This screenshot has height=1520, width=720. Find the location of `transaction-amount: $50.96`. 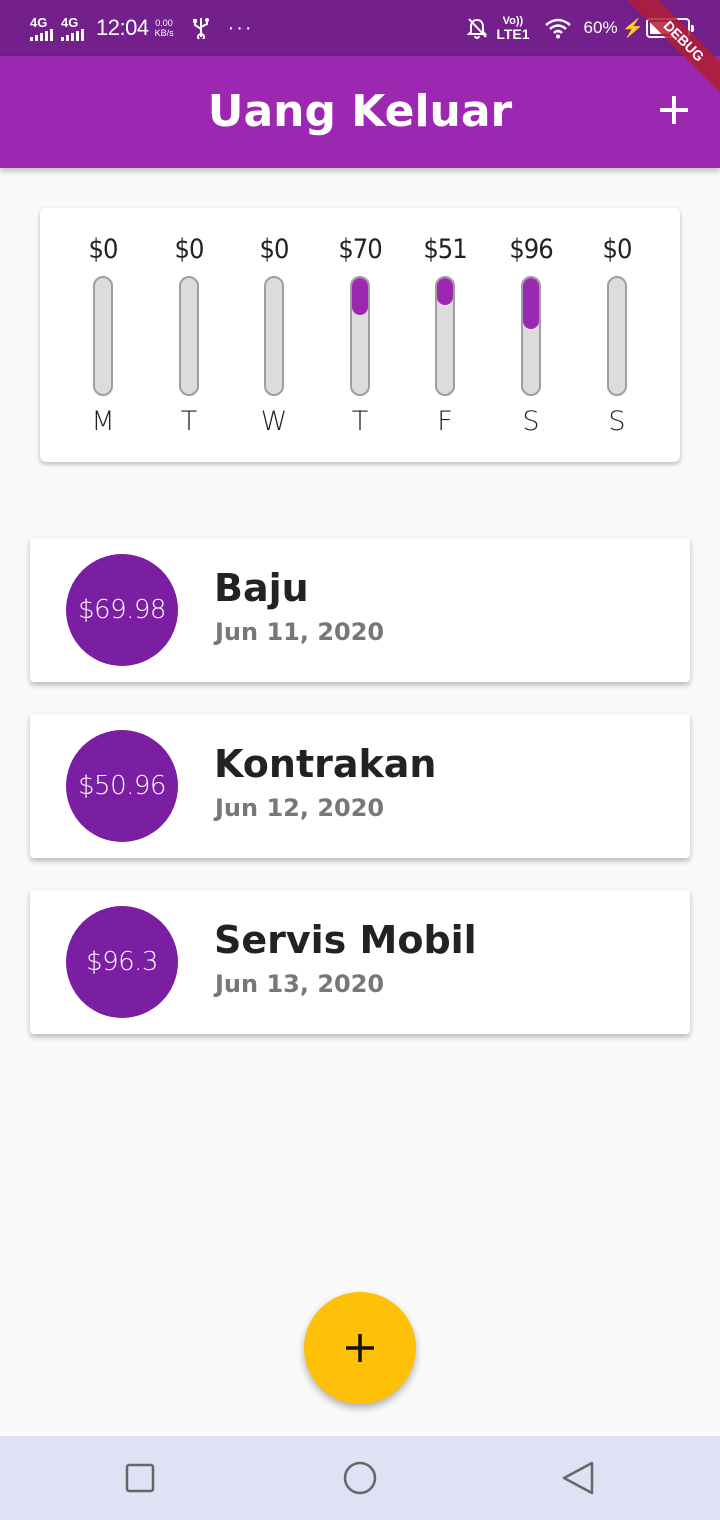

transaction-amount: $50.96 is located at coordinates (122, 786).